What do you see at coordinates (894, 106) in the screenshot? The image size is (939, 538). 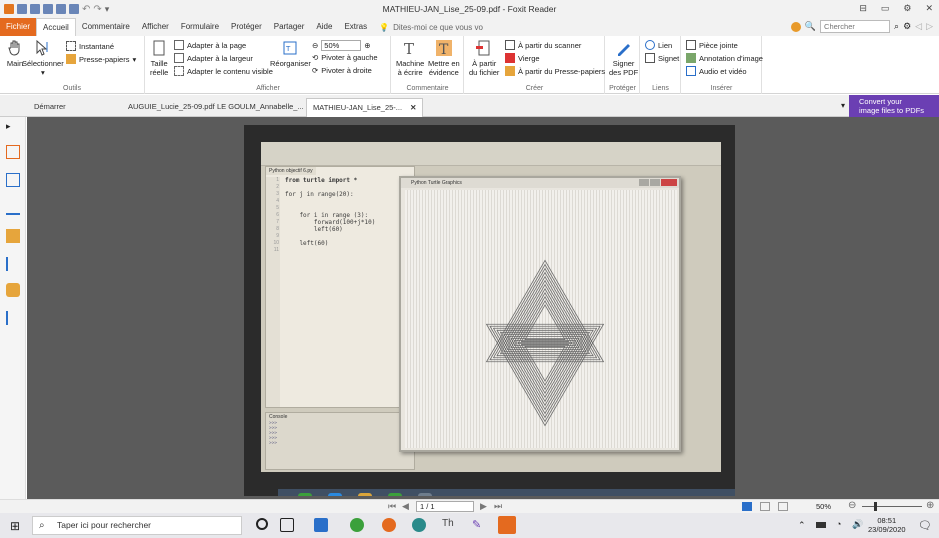 I see `convert-banner: Convert your image files to PDFs` at bounding box center [894, 106].